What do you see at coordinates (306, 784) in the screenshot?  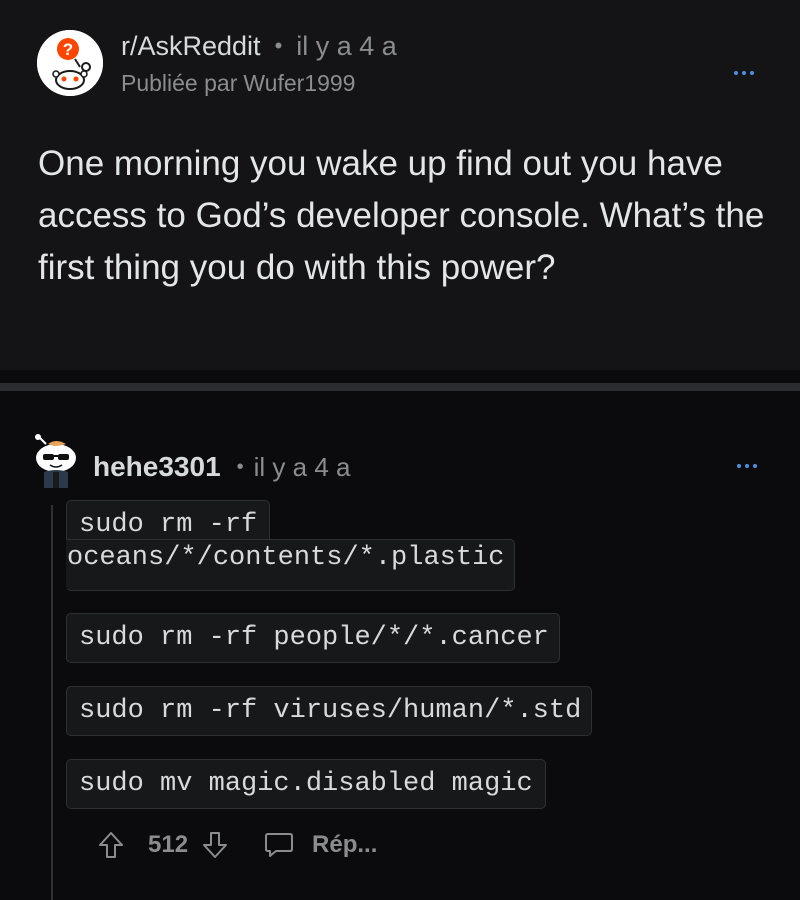 I see `code-block: sudo mv magic.disabled magic` at bounding box center [306, 784].